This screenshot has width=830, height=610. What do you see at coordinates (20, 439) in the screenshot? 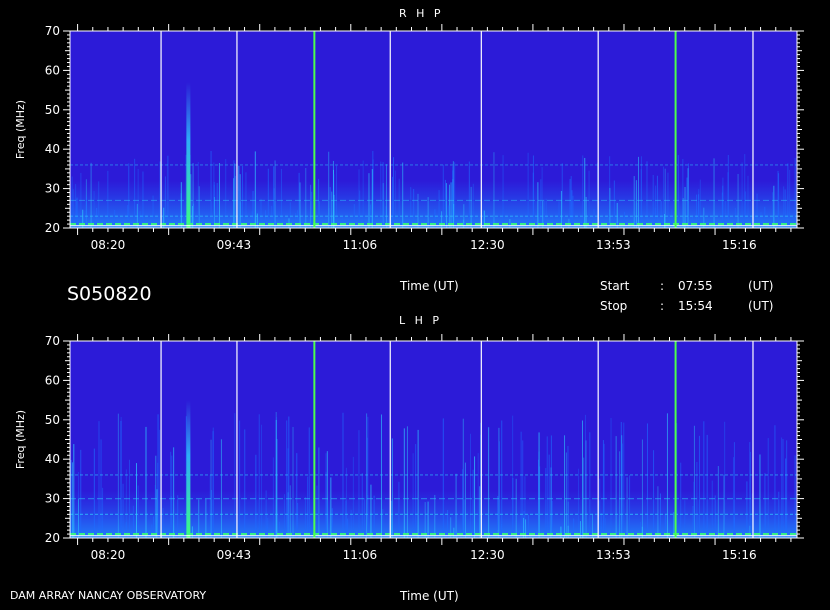
I see `lhp-ylabel: Freq (MHz)` at bounding box center [20, 439].